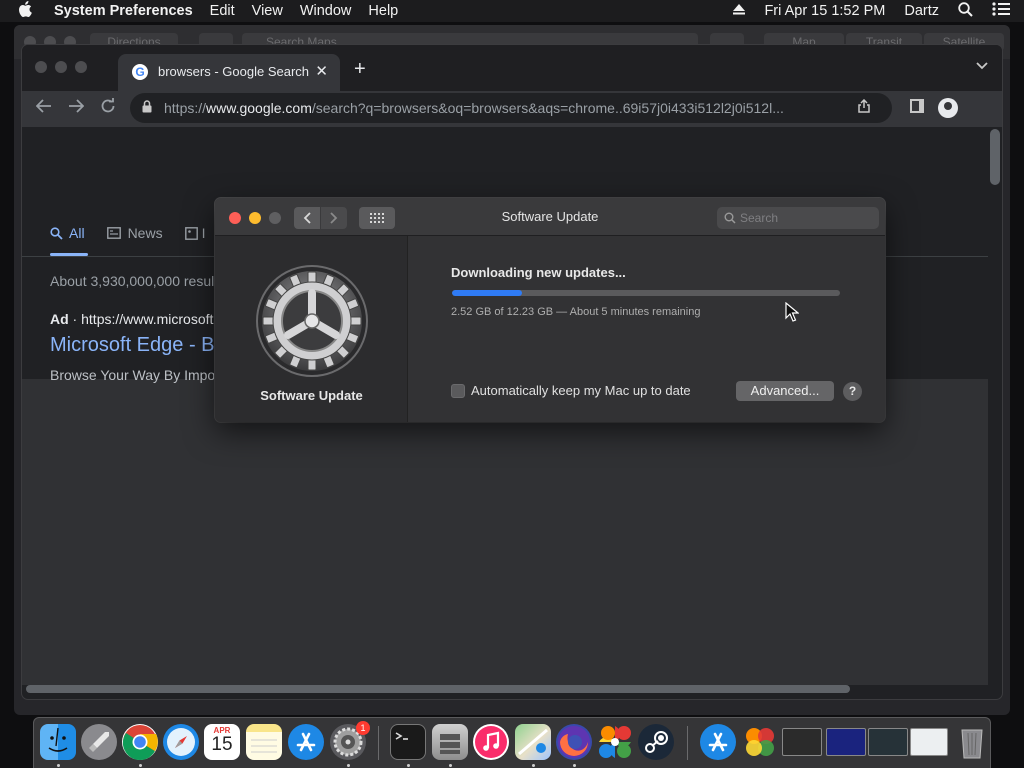  I want to click on help-button: ?, so click(852, 391).